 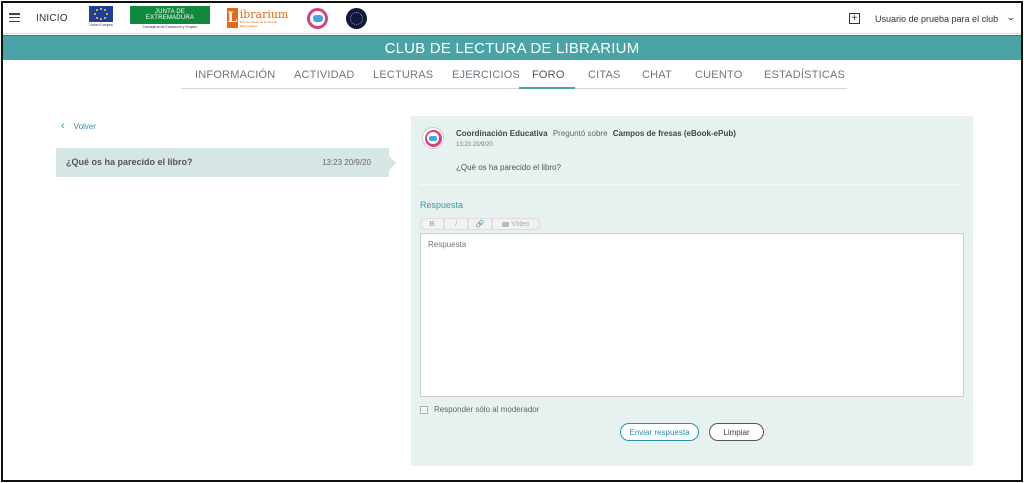 I want to click on chevron-left-icon: ‹, so click(x=63, y=126).